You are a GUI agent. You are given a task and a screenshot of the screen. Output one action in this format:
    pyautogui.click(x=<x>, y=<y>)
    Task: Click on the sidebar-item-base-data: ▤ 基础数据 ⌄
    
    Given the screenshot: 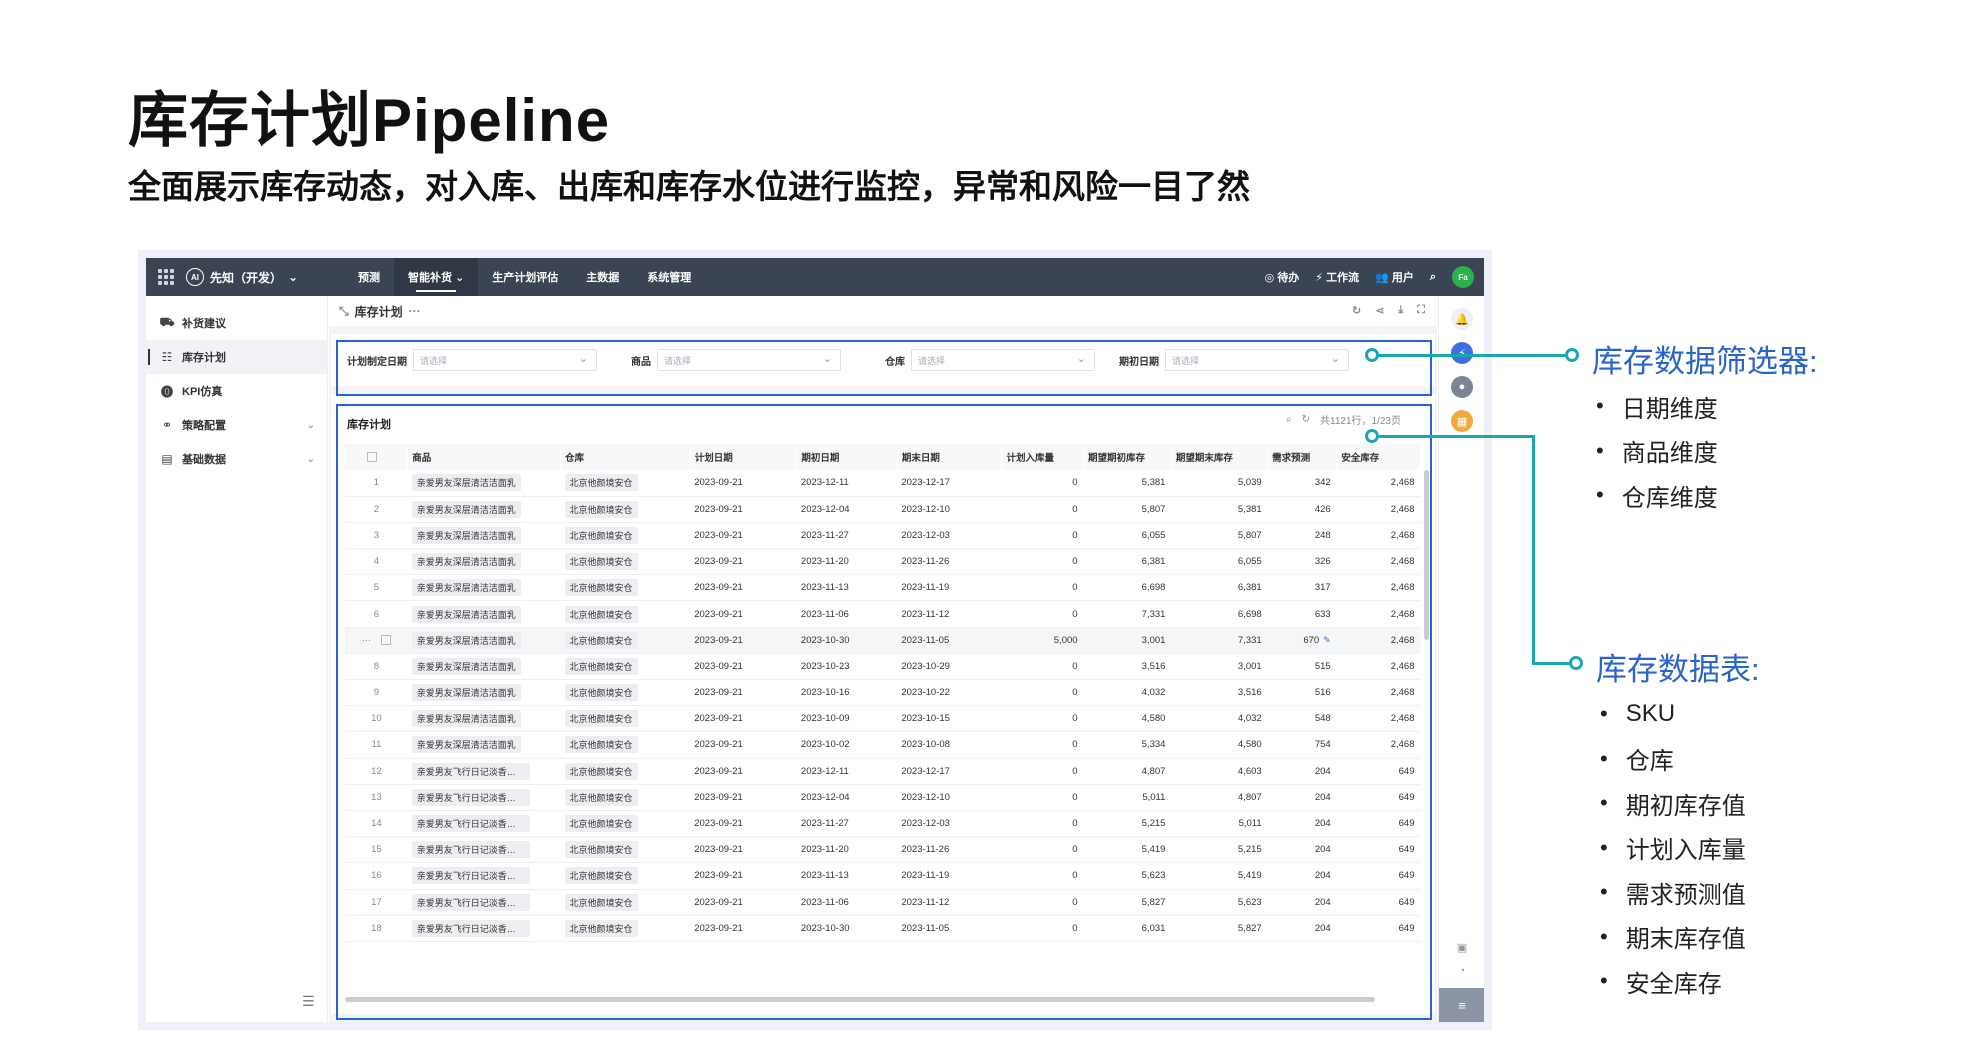 What is the action you would take?
    pyautogui.click(x=236, y=459)
    